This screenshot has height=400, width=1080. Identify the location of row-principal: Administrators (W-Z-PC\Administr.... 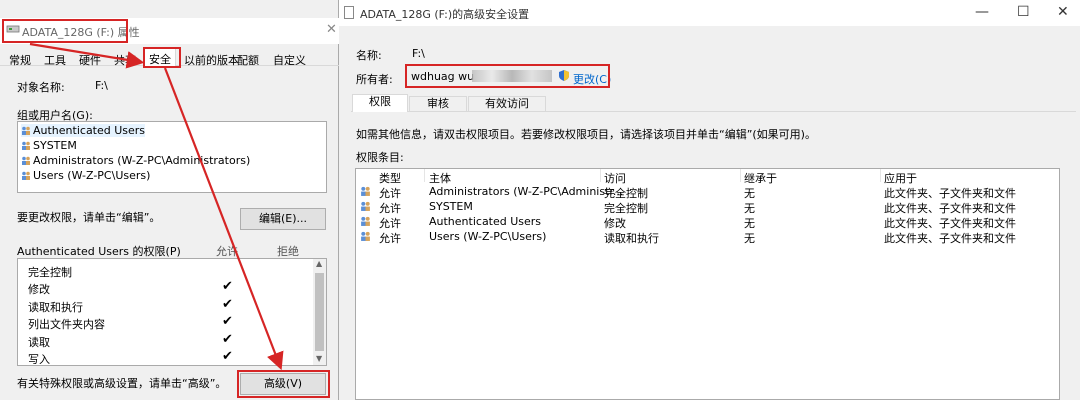
(526, 191).